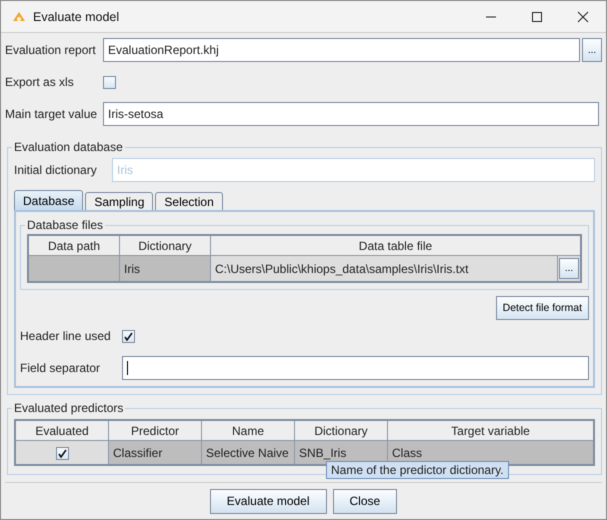  Describe the element at coordinates (537, 16) in the screenshot. I see `maximize-icon` at that location.